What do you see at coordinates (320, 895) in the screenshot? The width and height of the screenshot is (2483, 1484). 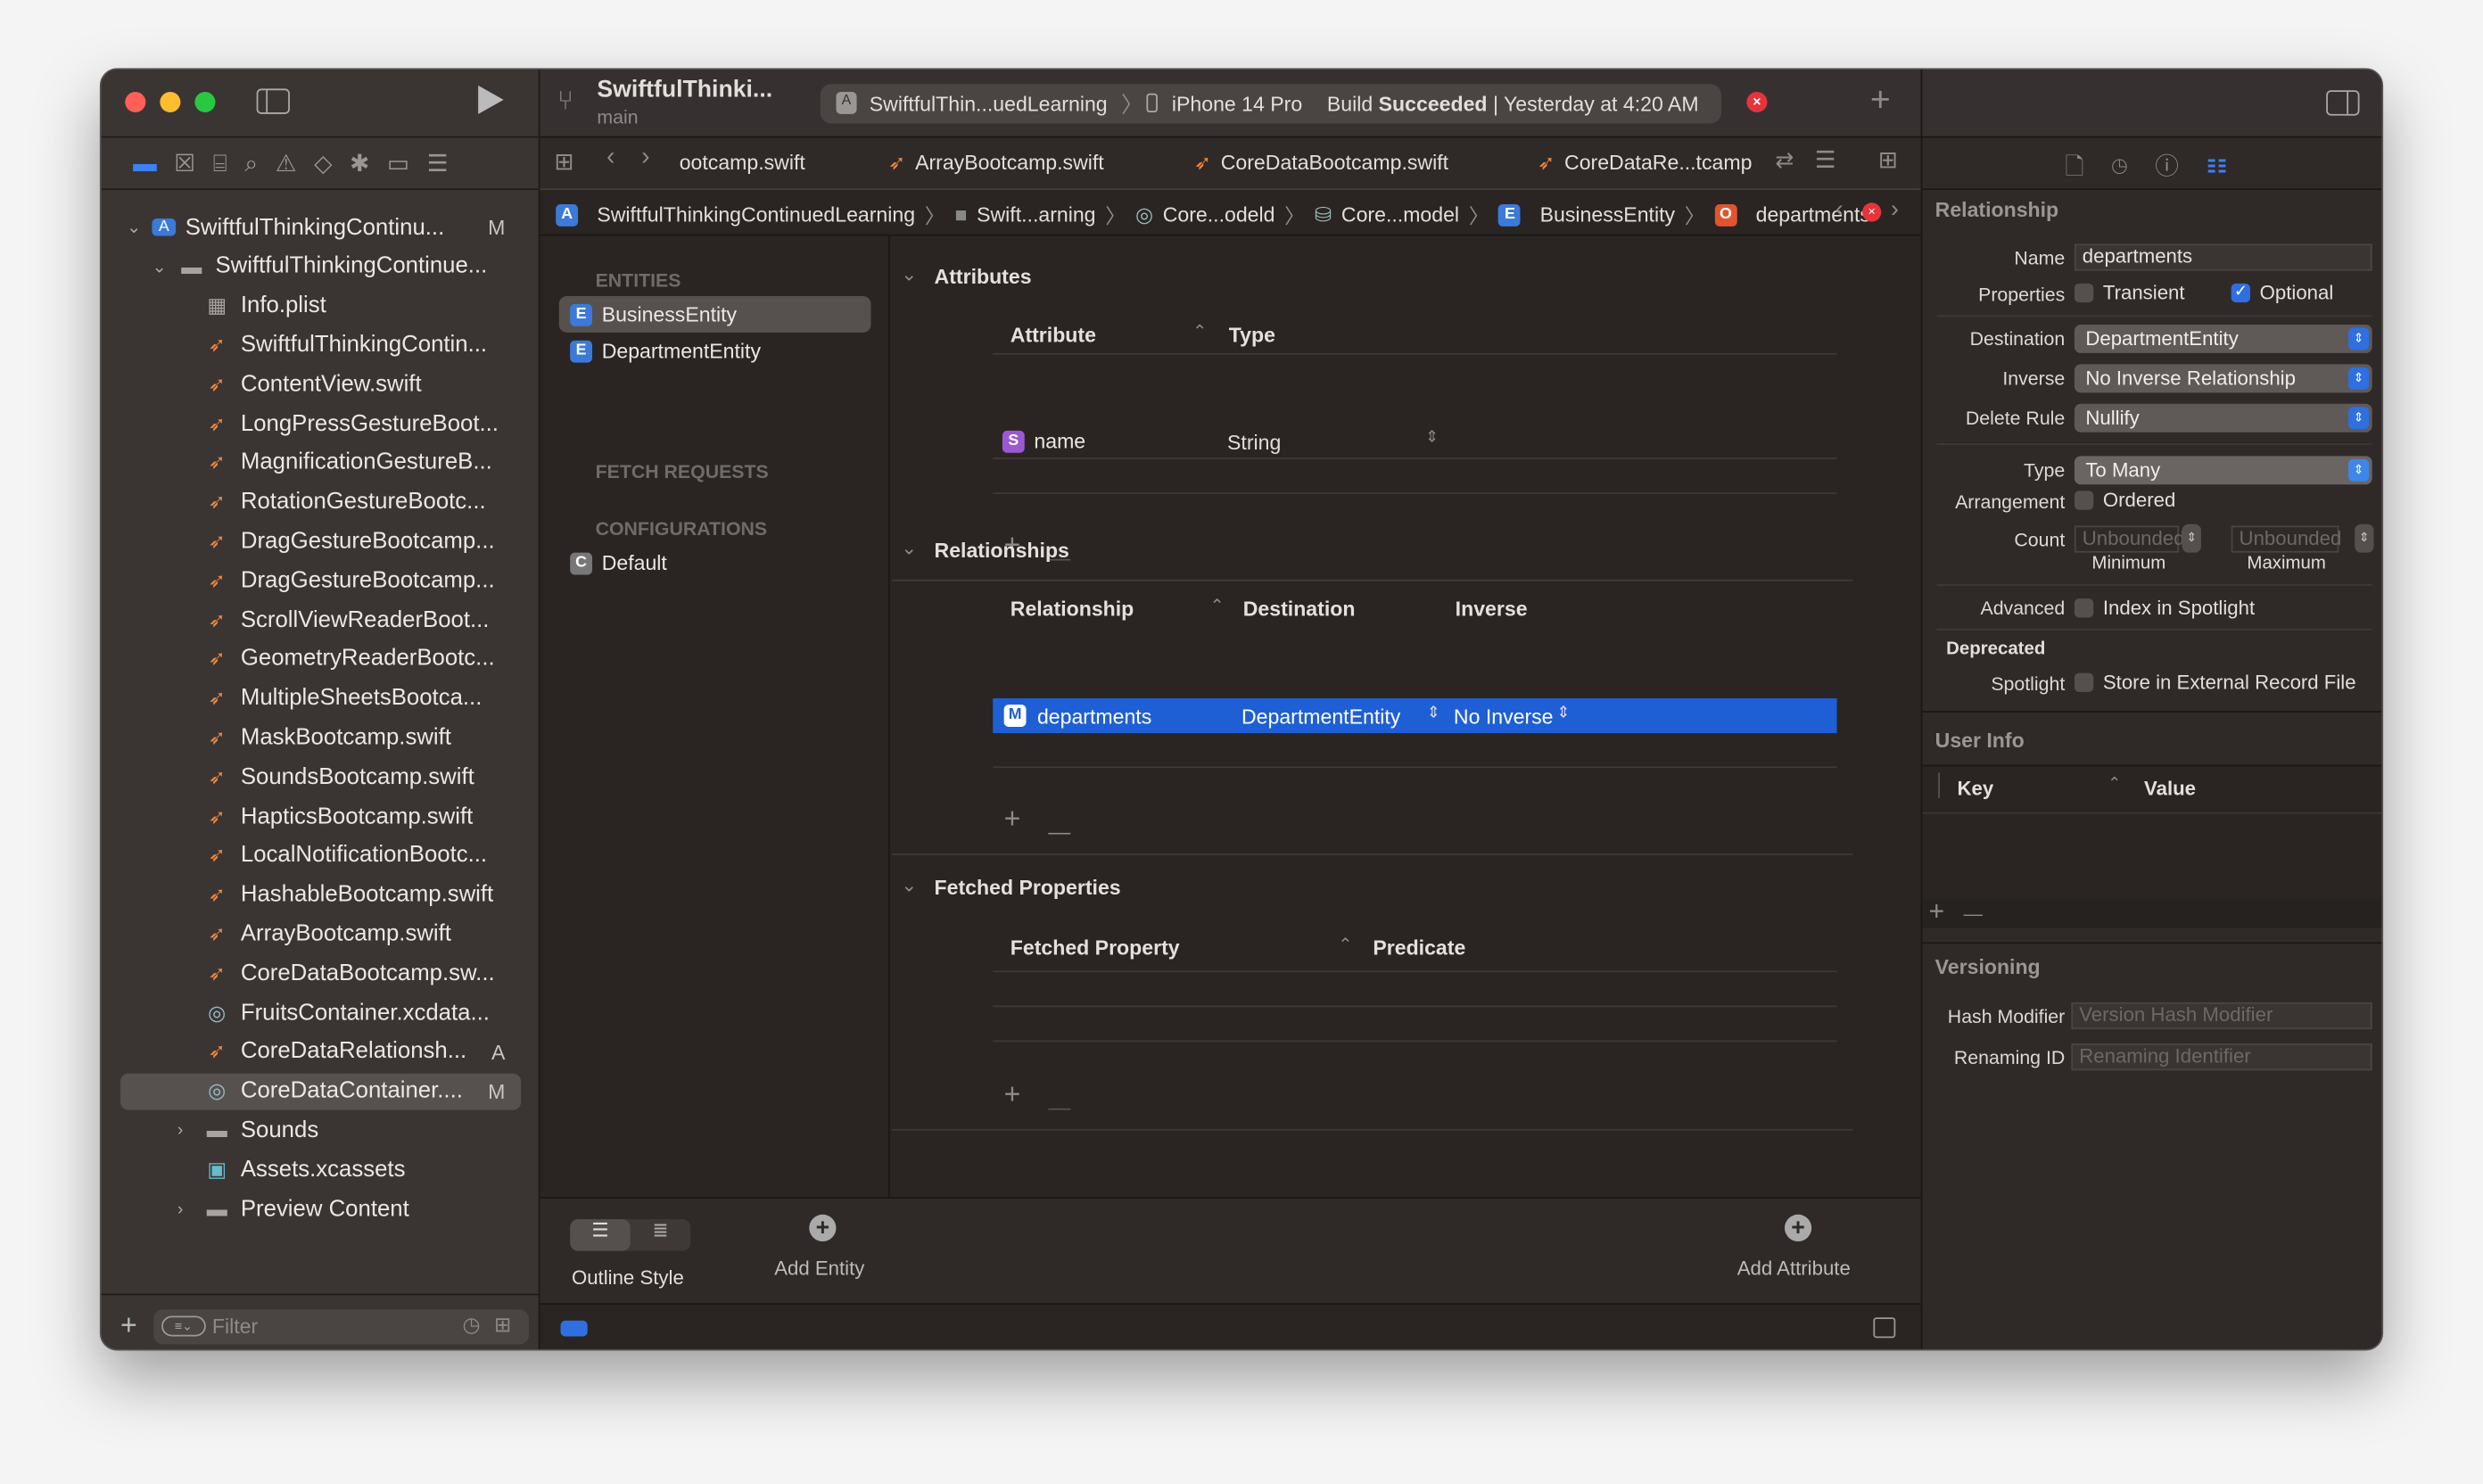 I see `file-tree-item: ➶ HashableBootcamp.swift` at bounding box center [320, 895].